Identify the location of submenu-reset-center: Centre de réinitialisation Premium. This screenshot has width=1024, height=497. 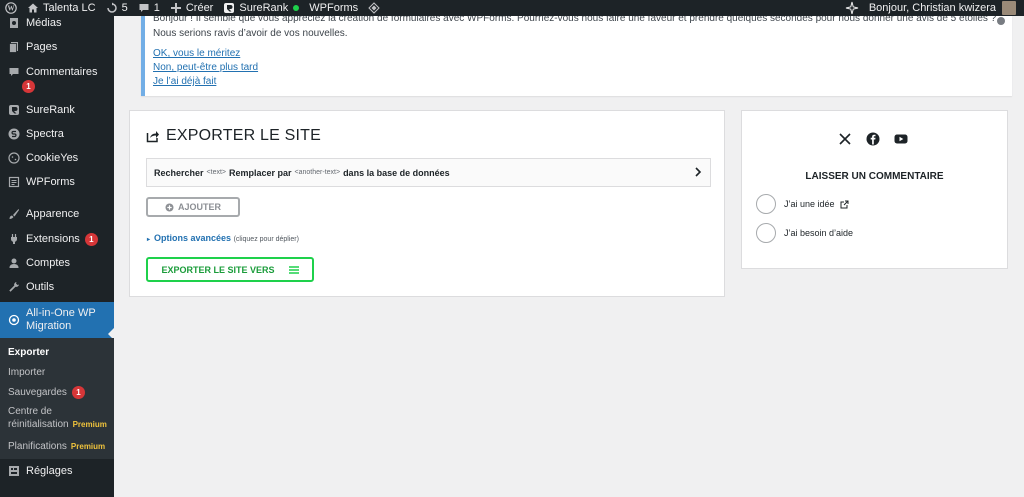
(57, 418).